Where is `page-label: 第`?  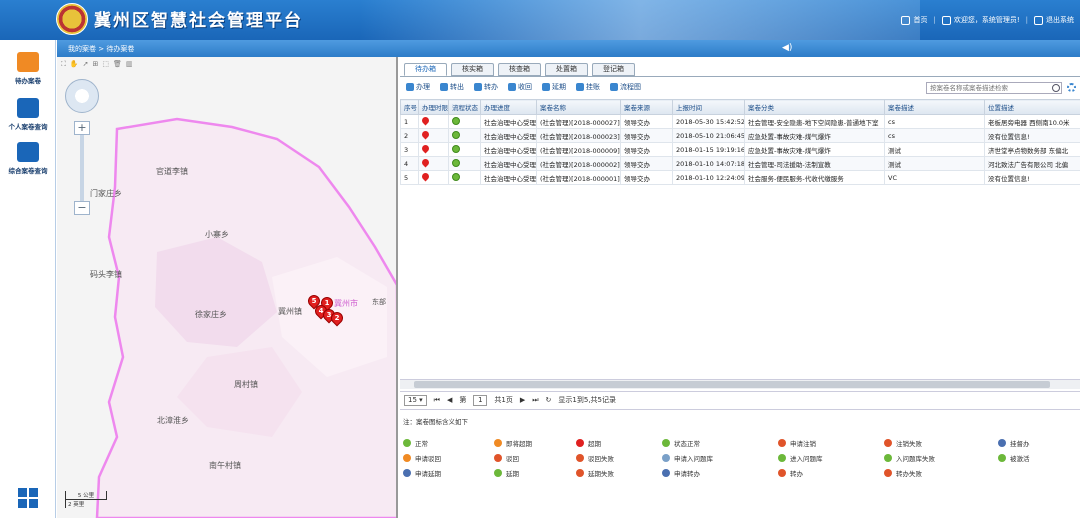
page-label: 第 is located at coordinates (463, 400).